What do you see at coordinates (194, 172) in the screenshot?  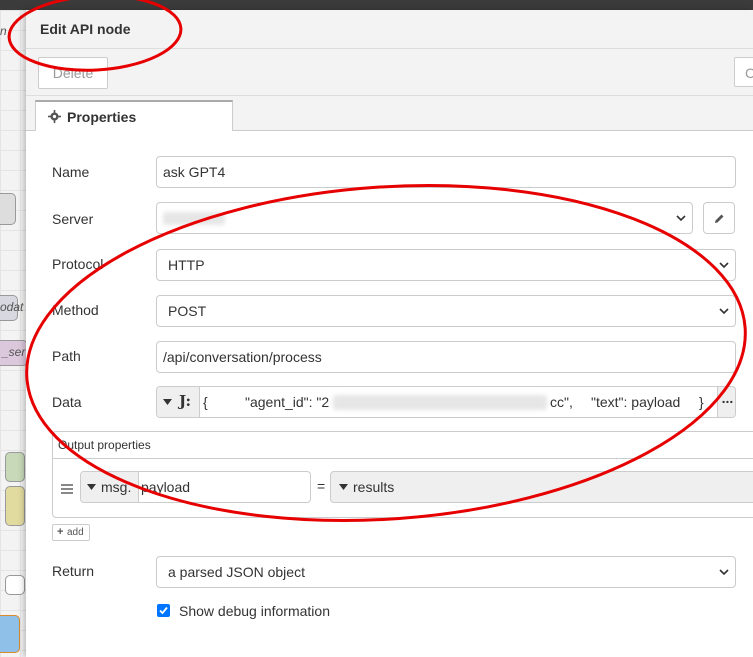 I see `name-value: ask GPT4` at bounding box center [194, 172].